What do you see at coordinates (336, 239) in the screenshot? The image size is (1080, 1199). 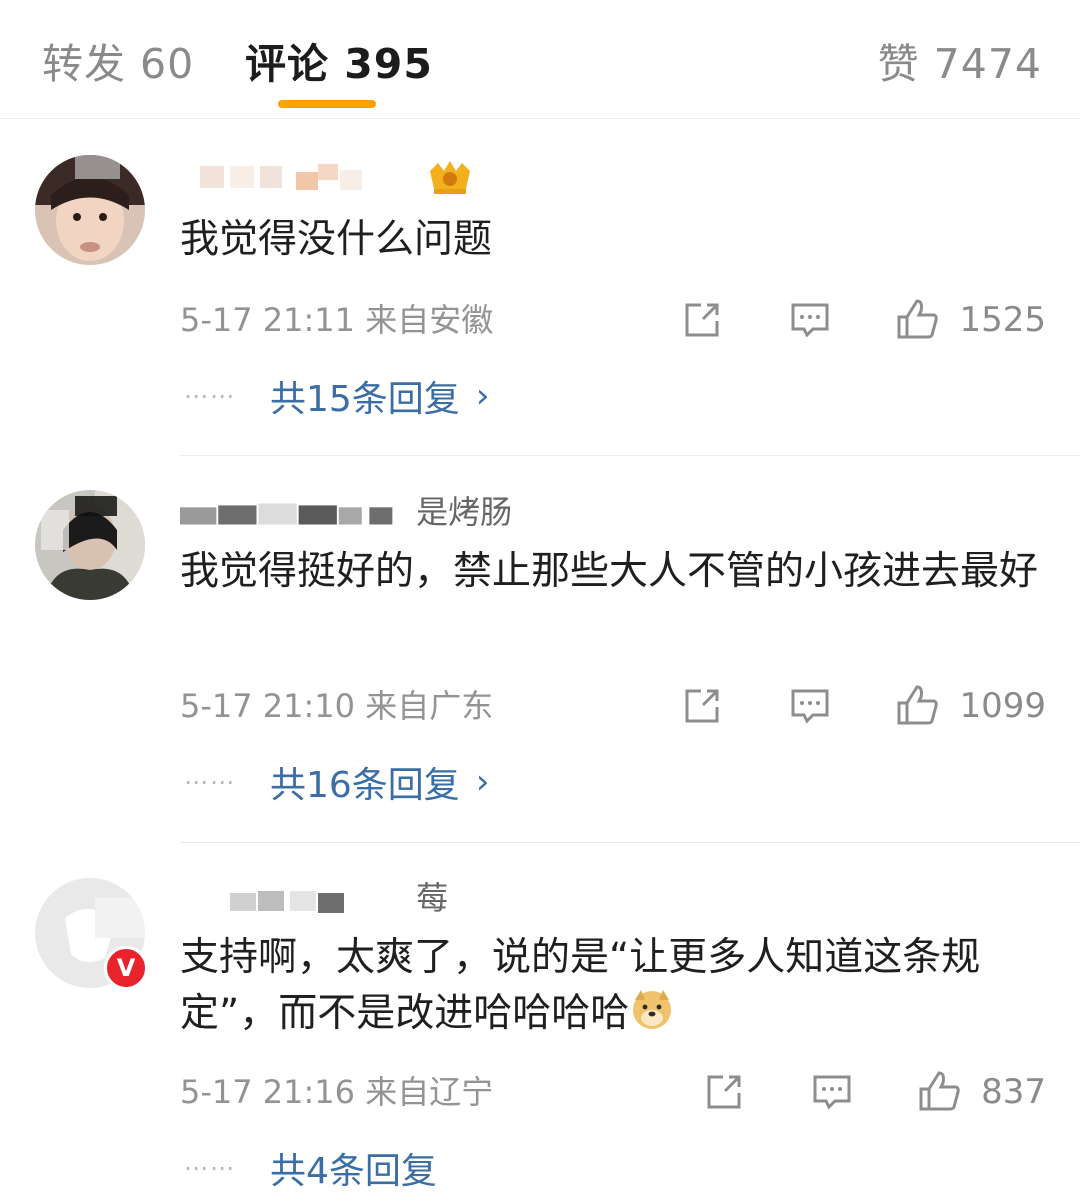 I see `comment-text: 我觉得没什么问题` at bounding box center [336, 239].